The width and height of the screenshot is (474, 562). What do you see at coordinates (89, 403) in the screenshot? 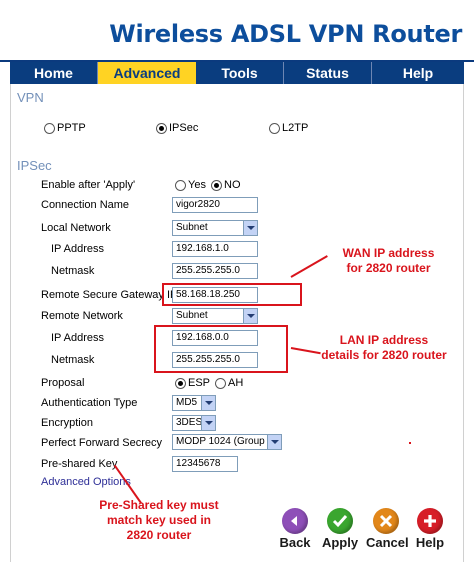
I see `auth-type-label: Authentication Type` at bounding box center [89, 403].